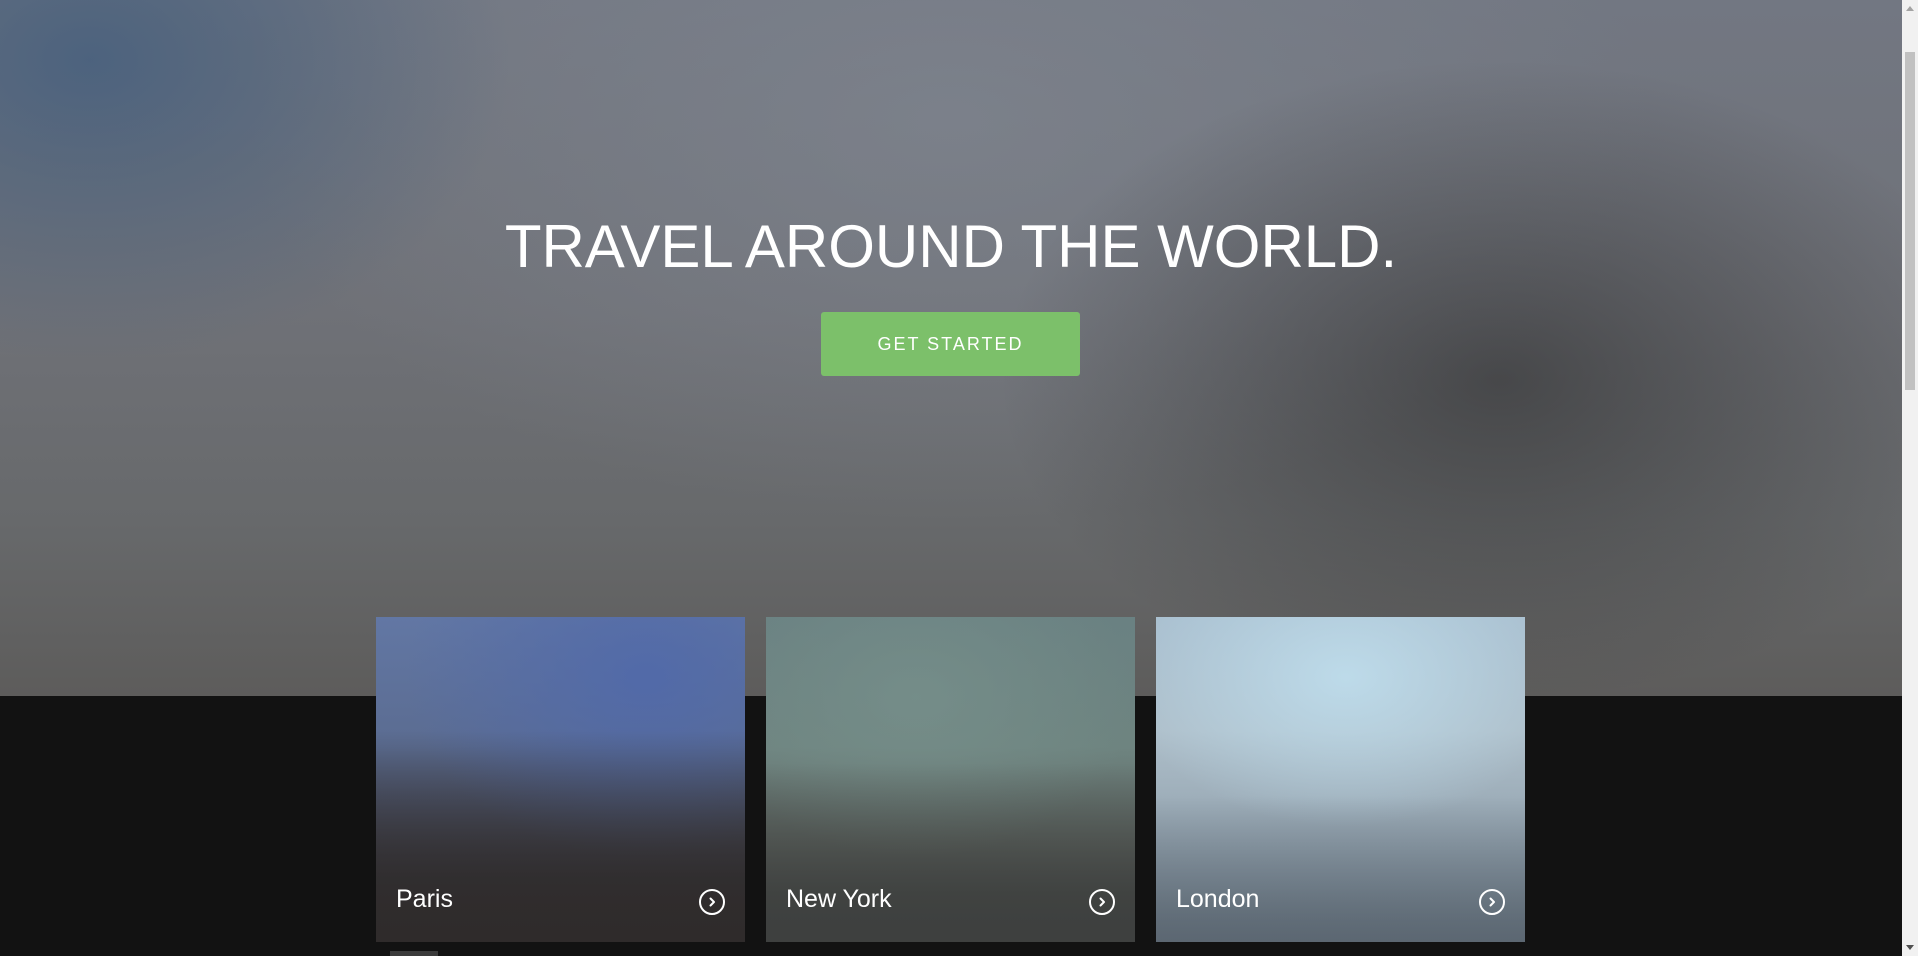 This screenshot has width=1918, height=956. I want to click on destination-card-paris: Paris, so click(560, 779).